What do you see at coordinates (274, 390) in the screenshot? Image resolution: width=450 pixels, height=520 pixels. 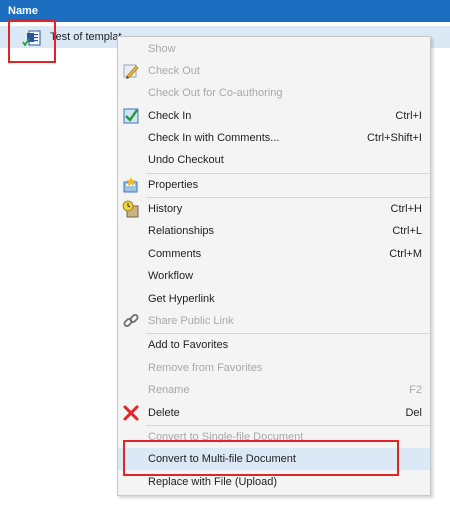 I see `menu-item-rename: Rename F2` at bounding box center [274, 390].